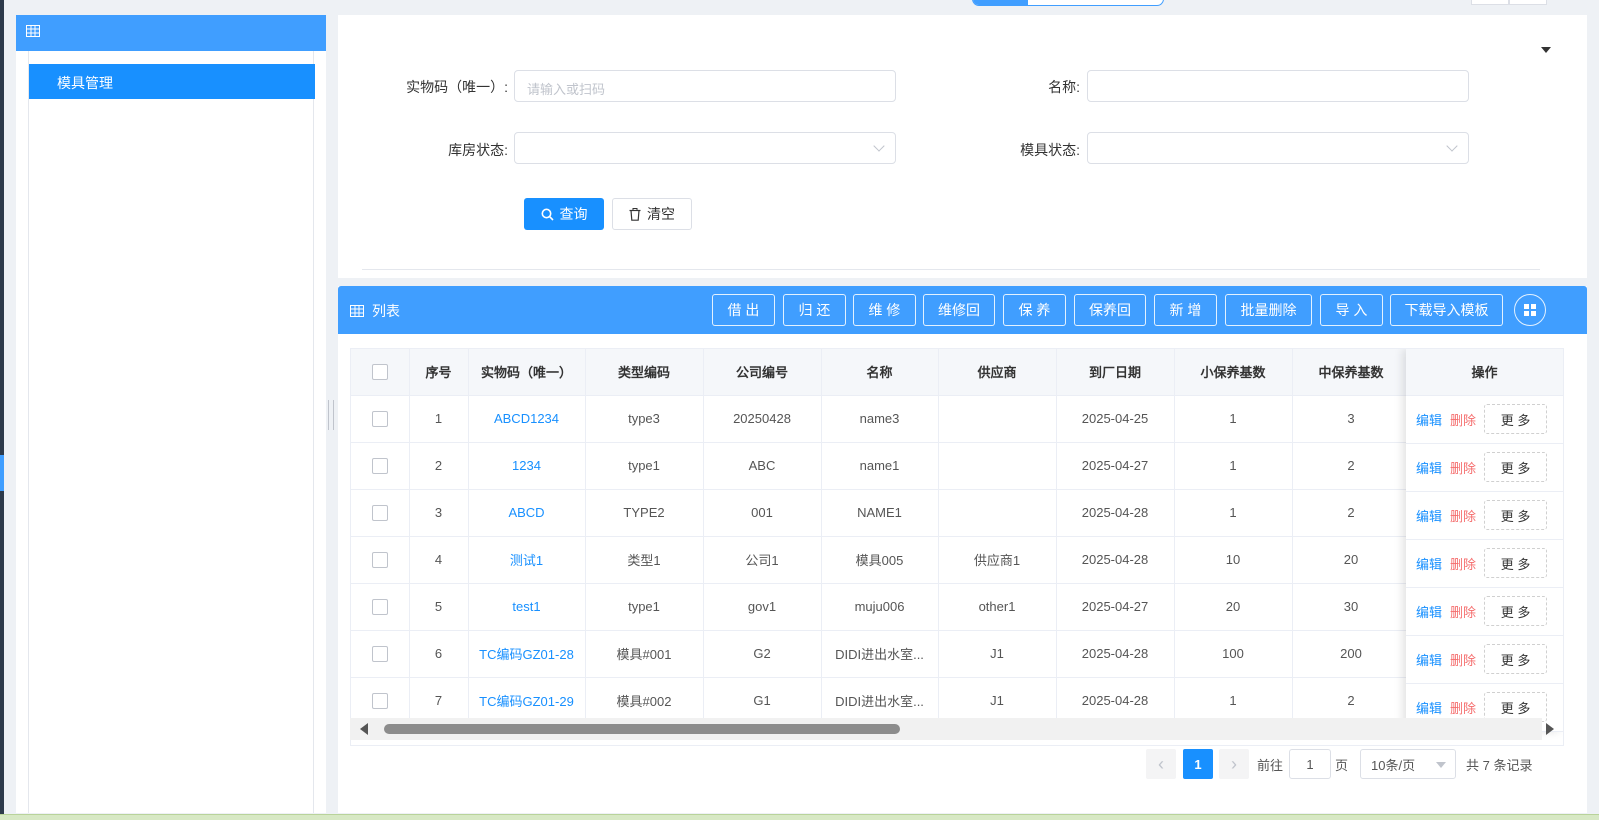  What do you see at coordinates (439, 654) in the screenshot?
I see `cell-index: 6` at bounding box center [439, 654].